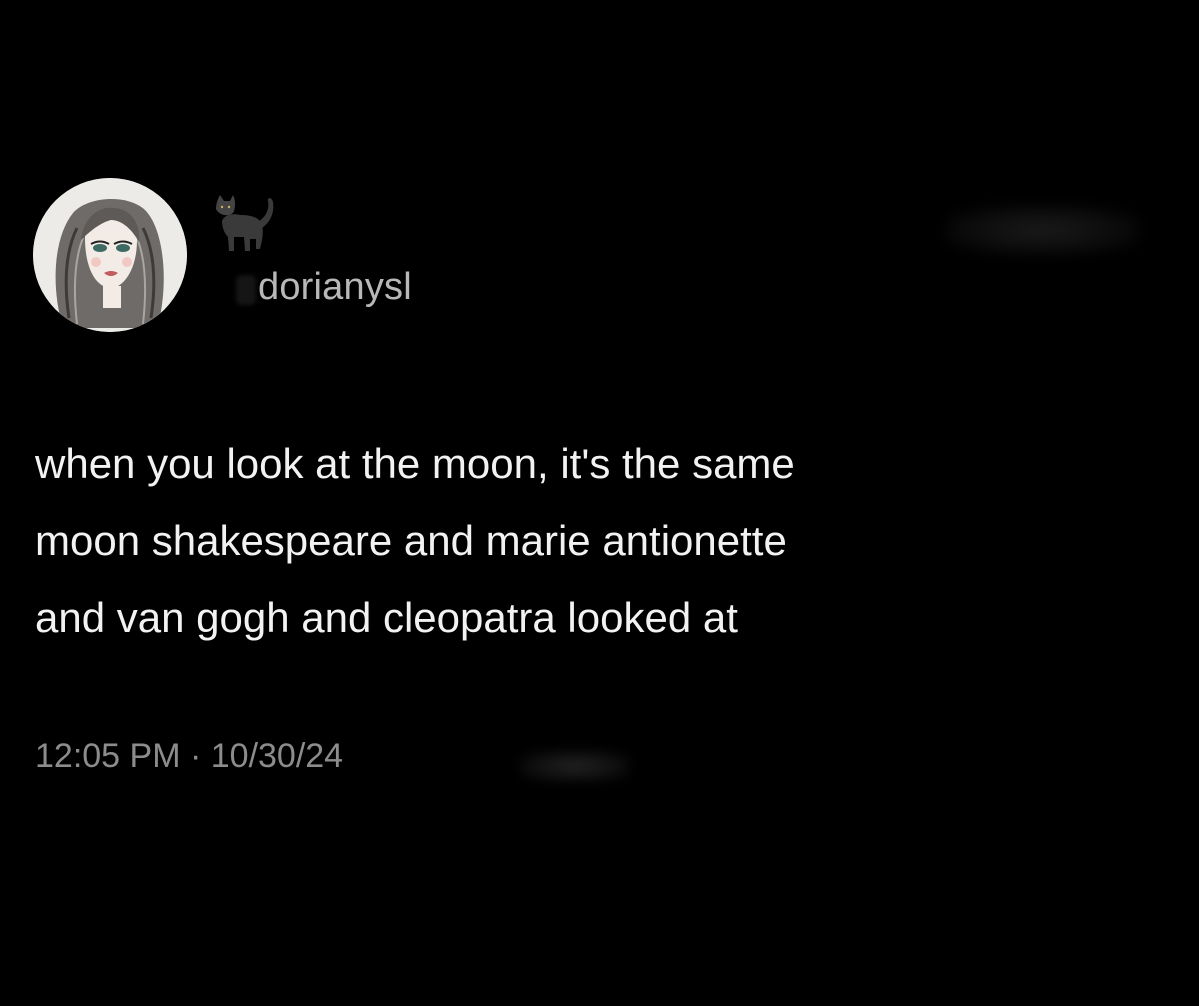 The image size is (1199, 1006). I want to click on blurred-name-fragment, so click(246, 290).